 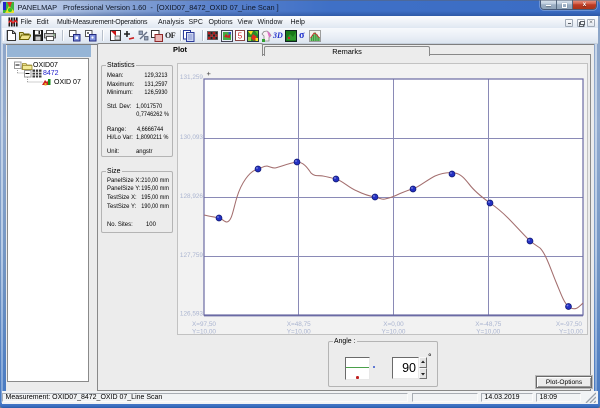 What do you see at coordinates (393, 324) in the screenshot?
I see `svg-text: X=0,00` at bounding box center [393, 324].